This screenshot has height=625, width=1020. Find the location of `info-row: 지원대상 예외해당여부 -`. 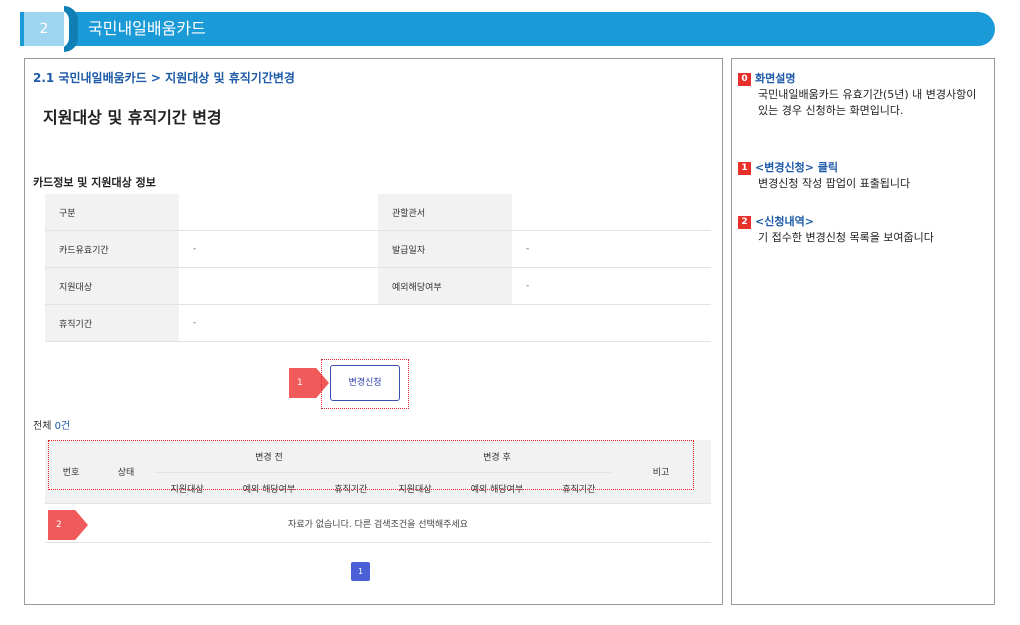

info-row: 지원대상 예외해당여부 - is located at coordinates (378, 286).